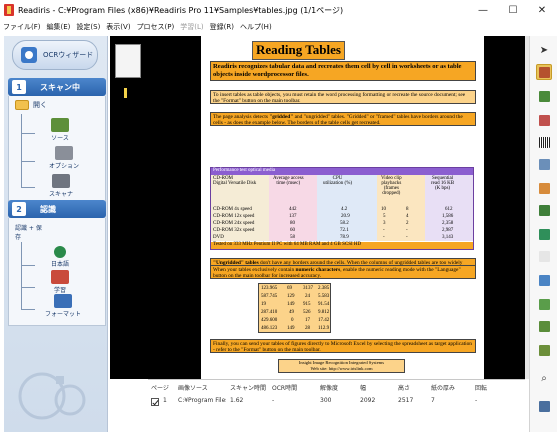  Describe the element at coordinates (193, 387) in the screenshot. I see `col-header-source: 画像ソース` at that location.